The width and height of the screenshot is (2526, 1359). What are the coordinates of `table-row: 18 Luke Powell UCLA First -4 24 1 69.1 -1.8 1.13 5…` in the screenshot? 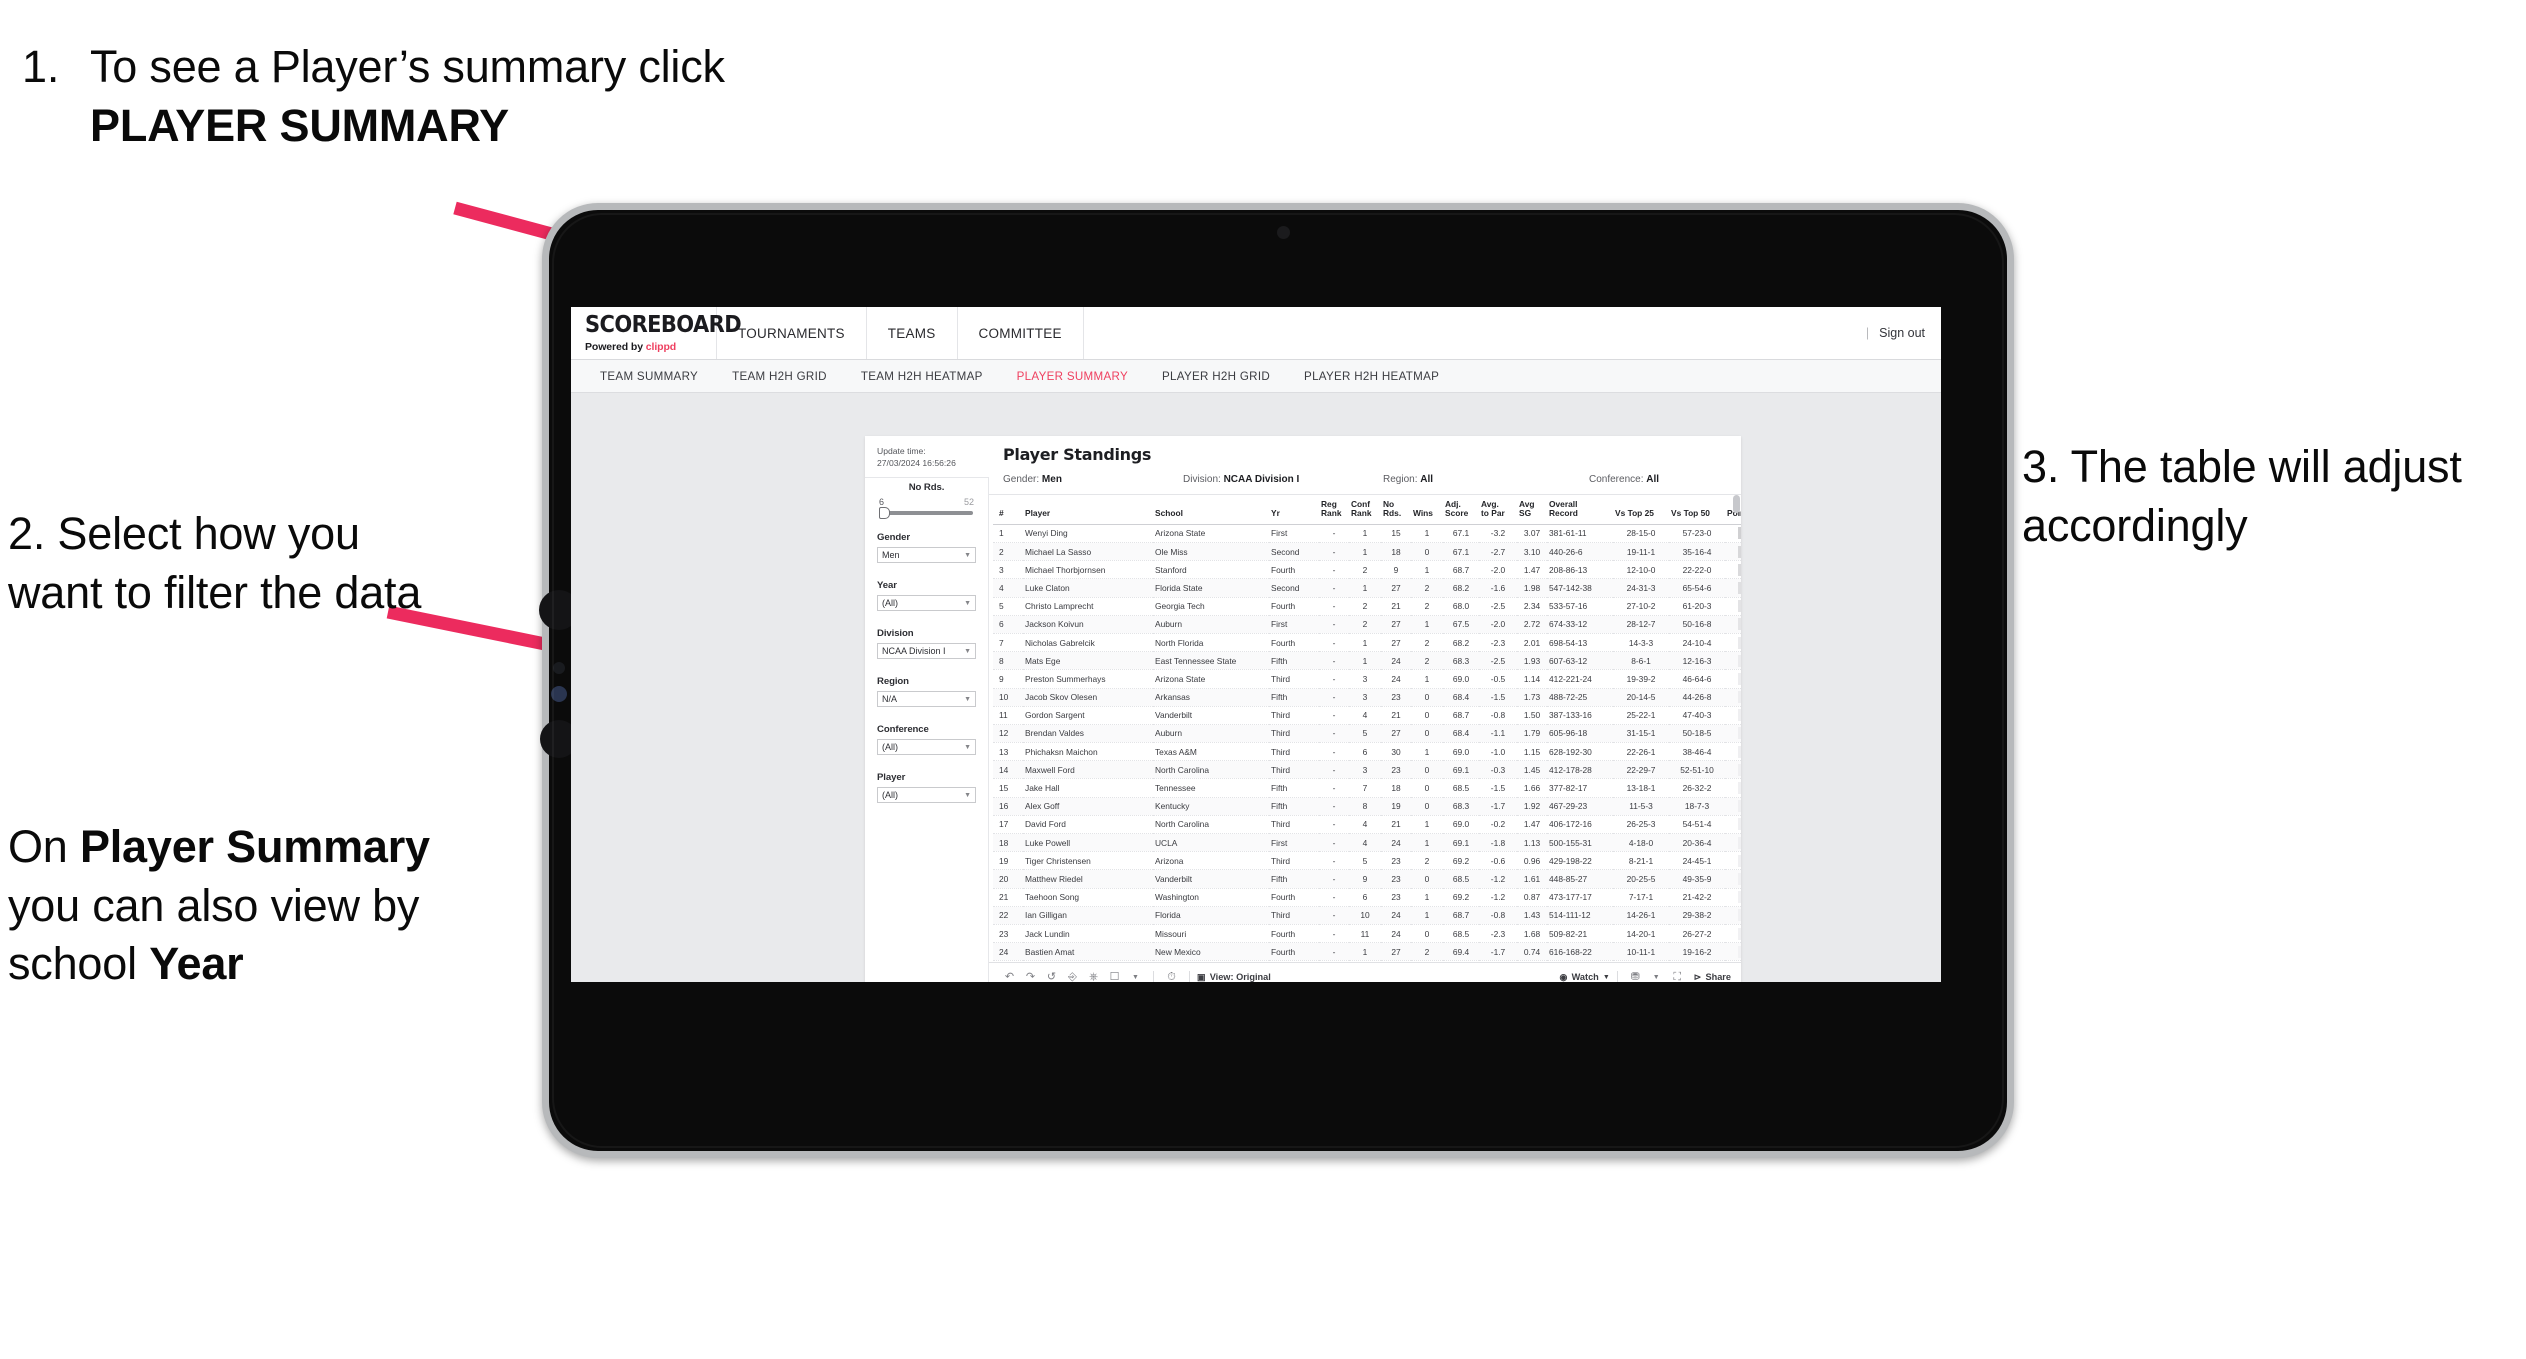 It's located at (1367, 843).